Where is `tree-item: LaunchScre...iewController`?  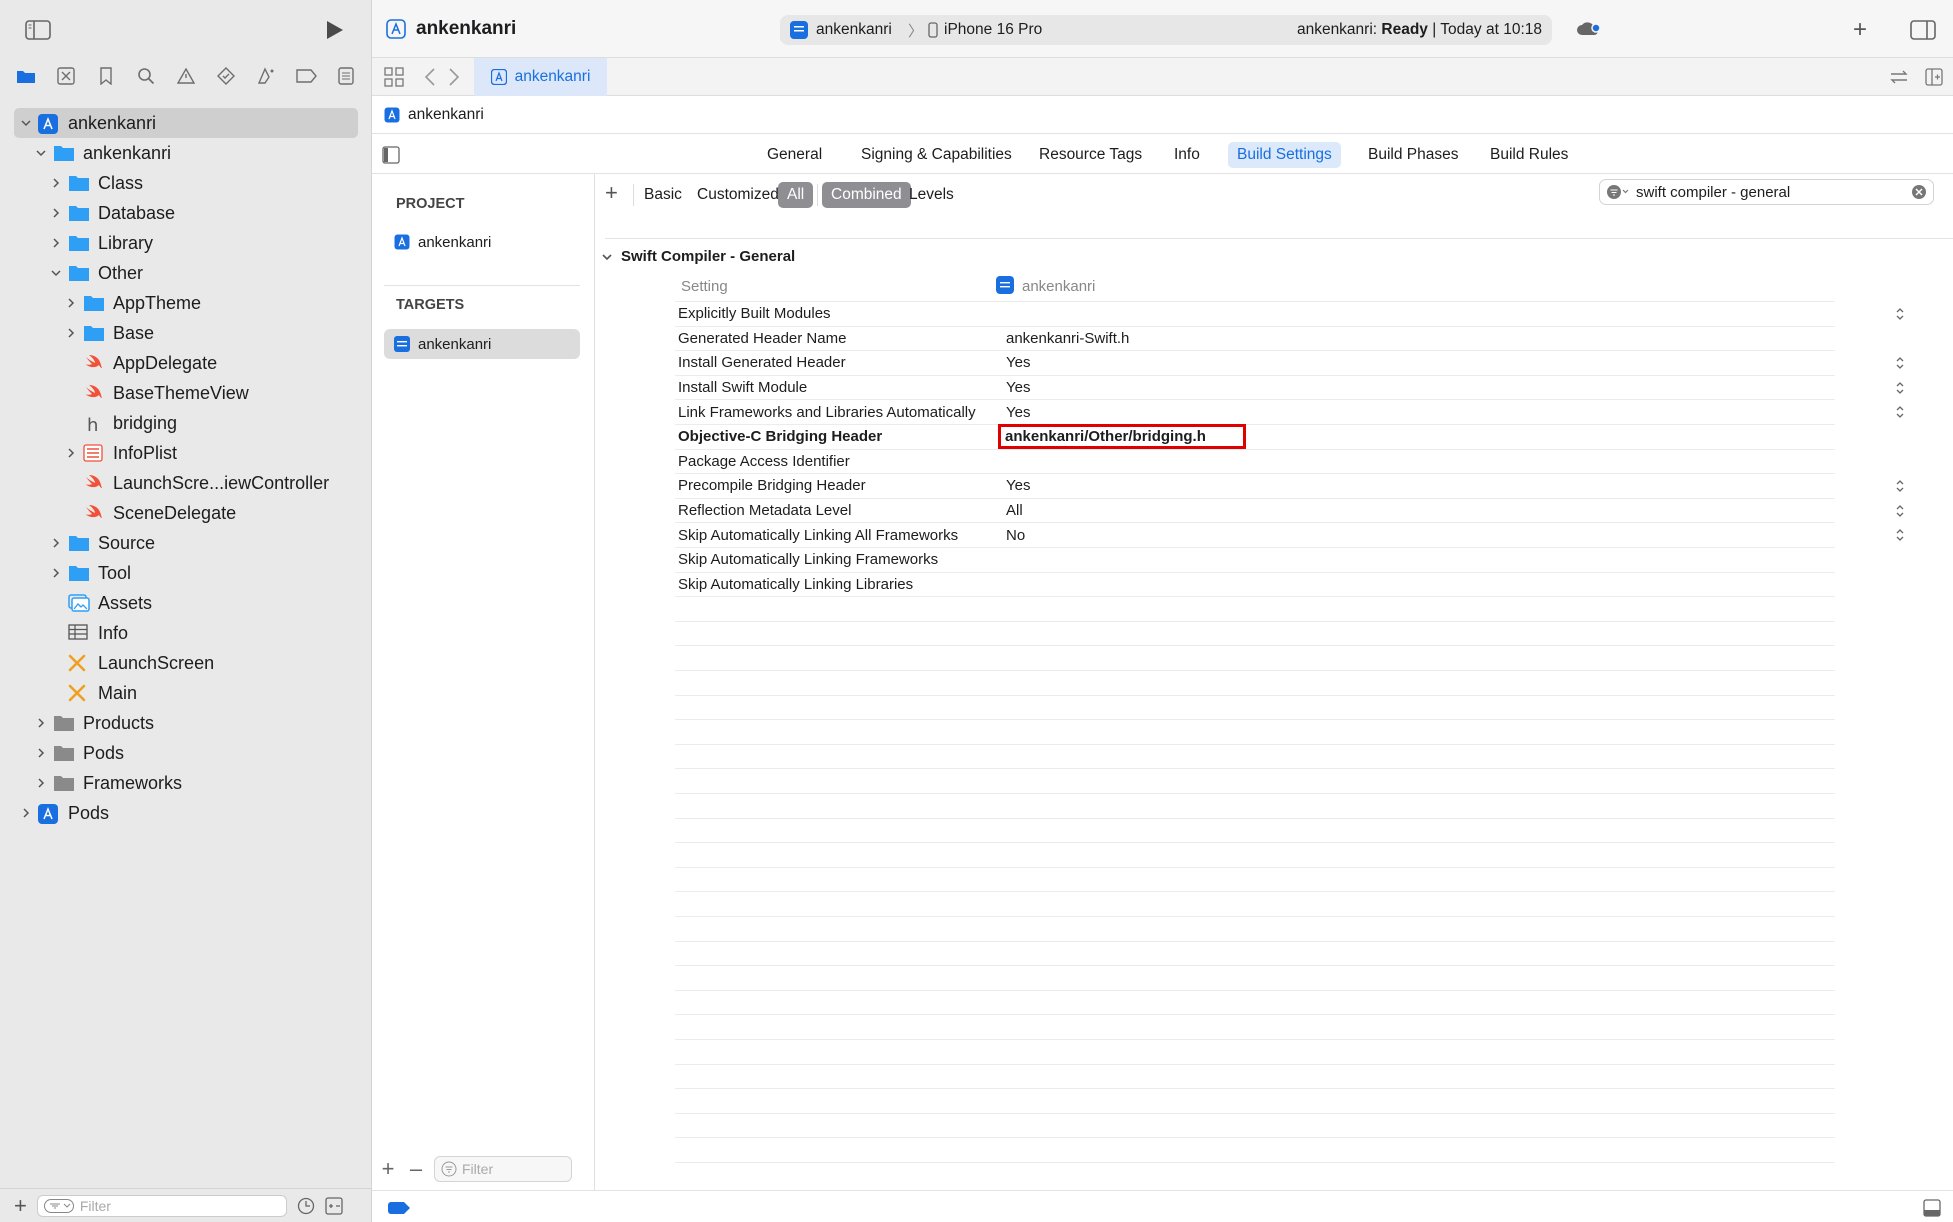
tree-item: LaunchScre...iewController is located at coordinates (186, 483).